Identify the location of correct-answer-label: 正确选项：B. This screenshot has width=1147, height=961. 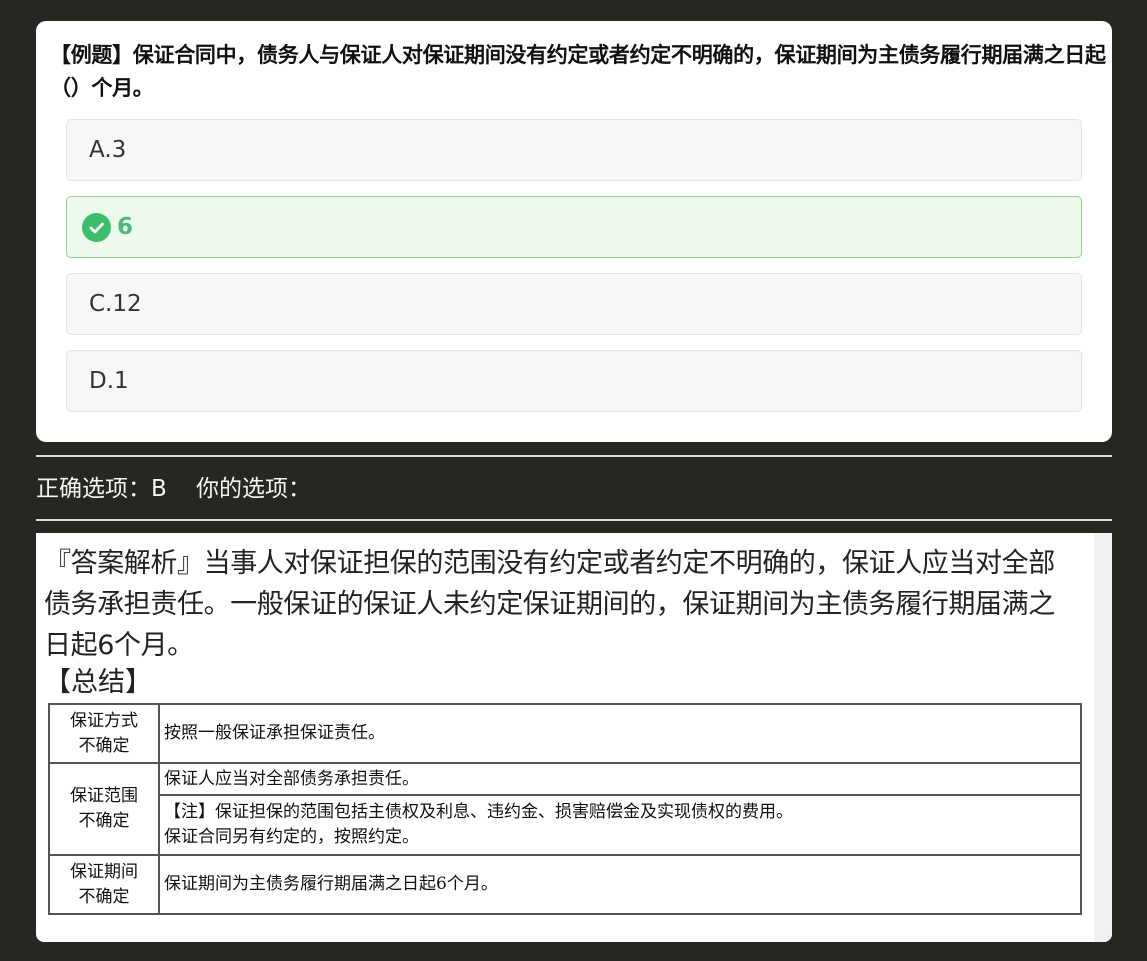
(101, 489).